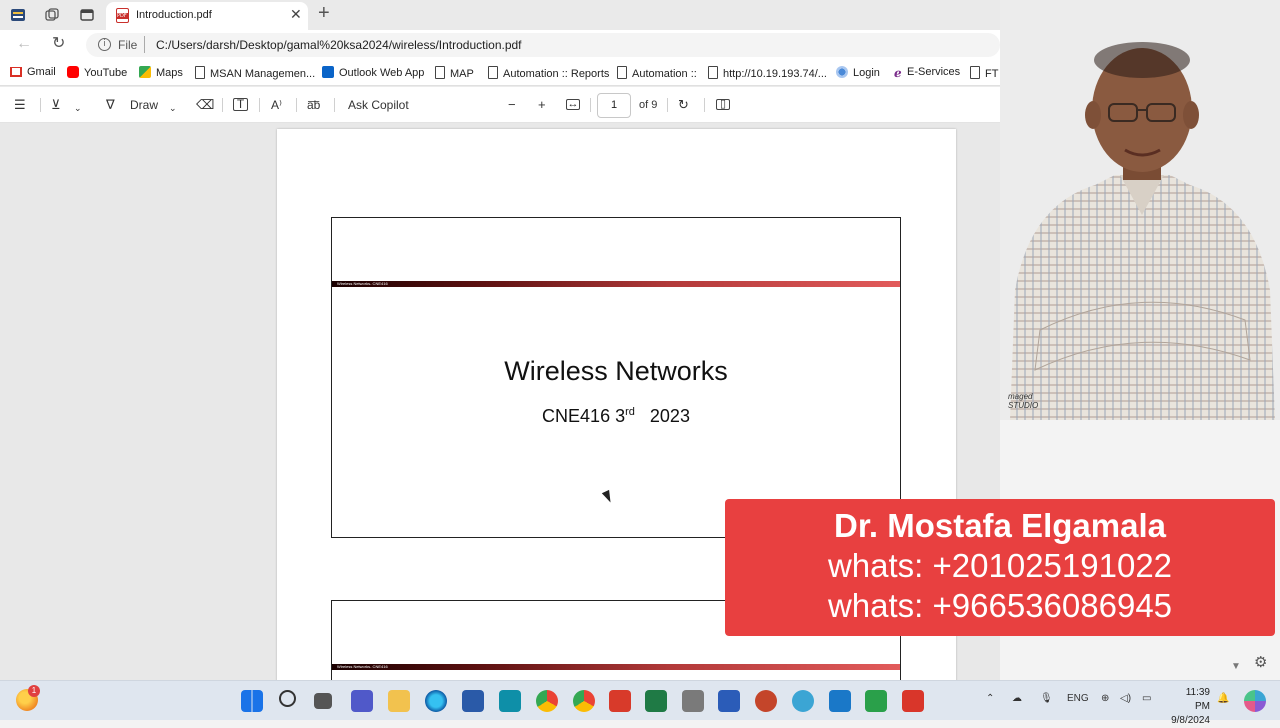 The height and width of the screenshot is (728, 1280). Describe the element at coordinates (664, 74) in the screenshot. I see `bookmark-label: Automation ::` at that location.